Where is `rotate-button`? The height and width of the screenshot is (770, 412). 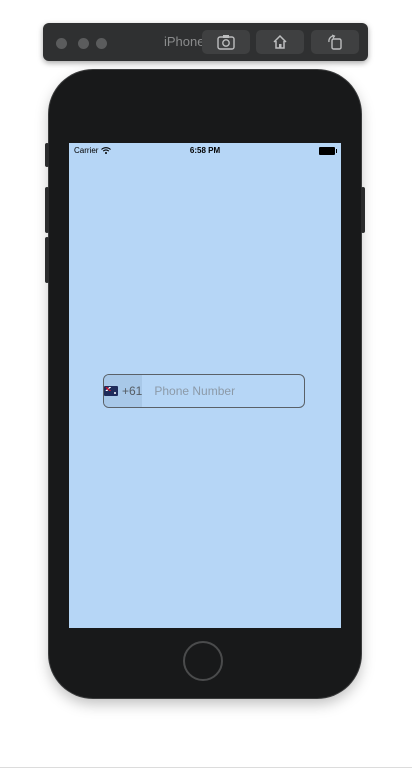
rotate-button is located at coordinates (335, 42).